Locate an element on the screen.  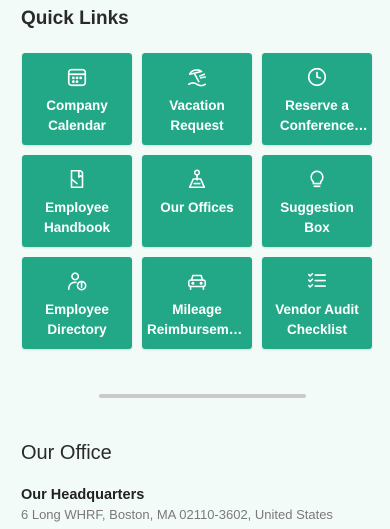
map-pin-icon is located at coordinates (197, 179).